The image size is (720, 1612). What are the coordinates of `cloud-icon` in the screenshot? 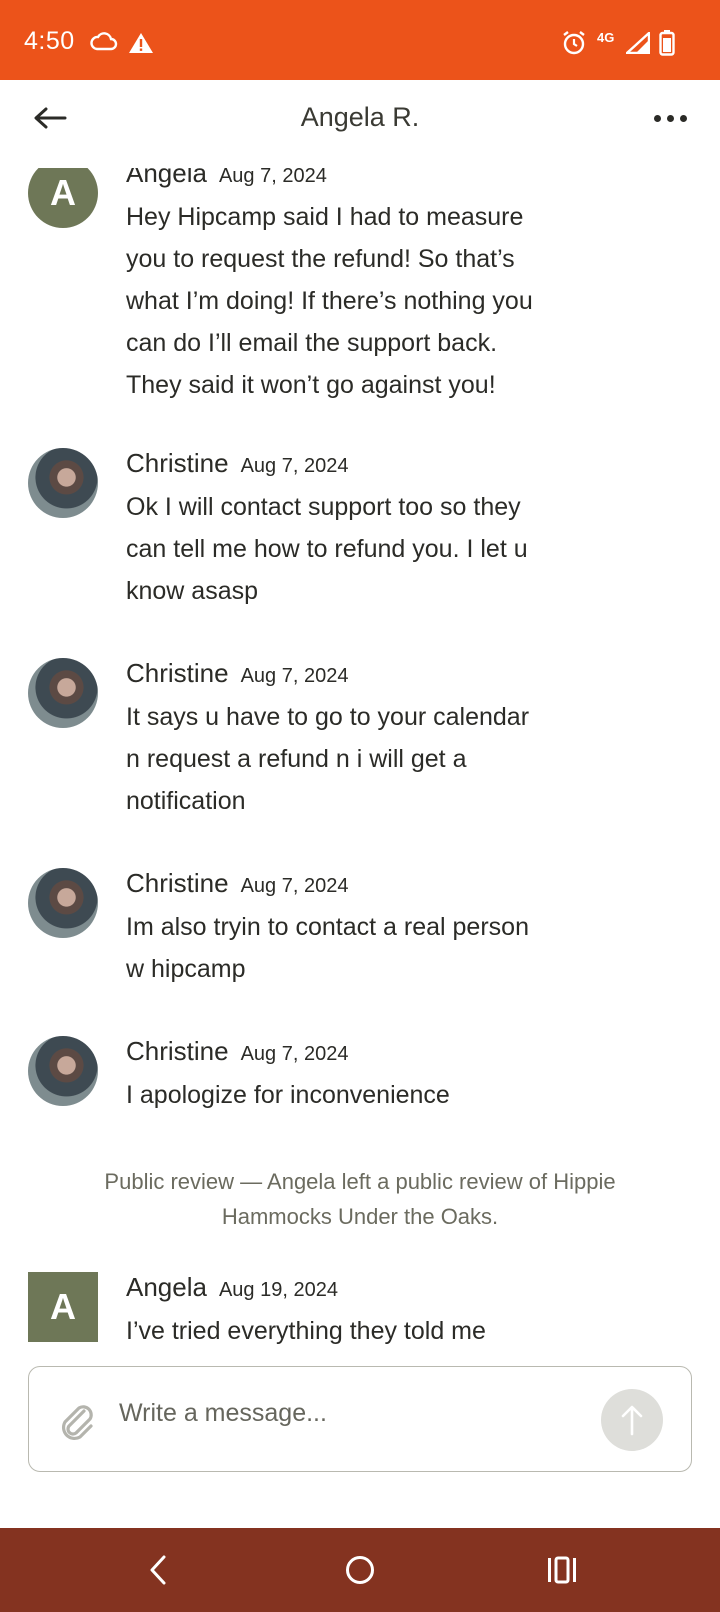 It's located at (104, 43).